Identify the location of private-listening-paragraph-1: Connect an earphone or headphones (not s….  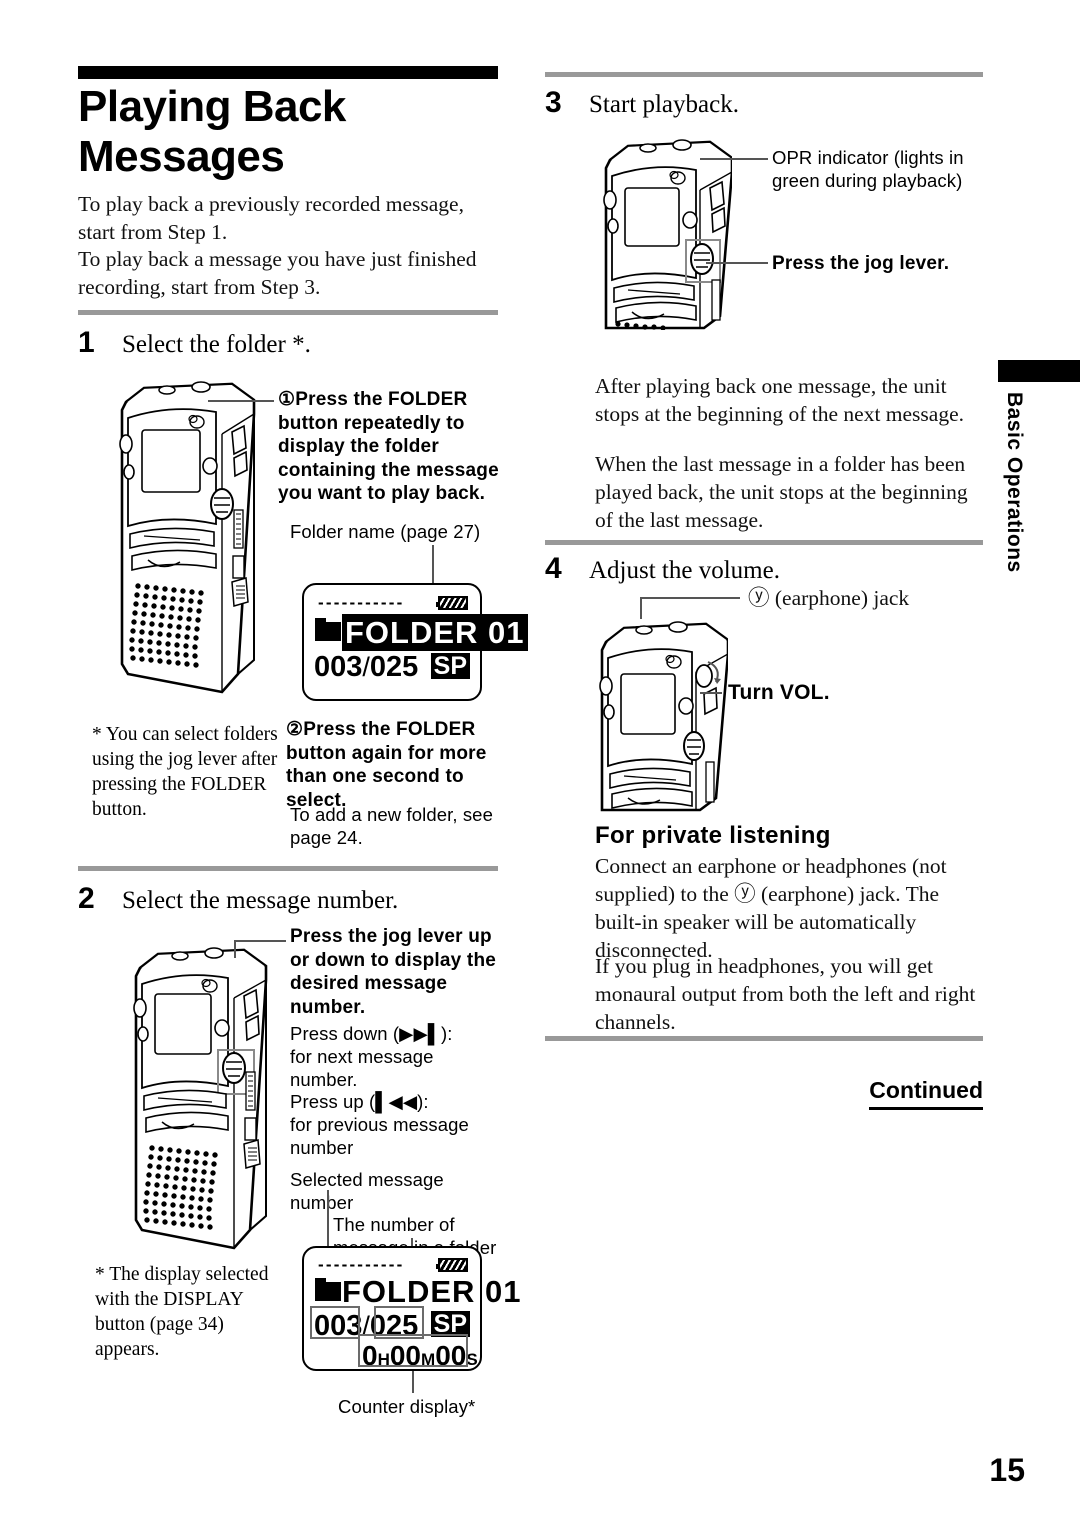
(771, 908).